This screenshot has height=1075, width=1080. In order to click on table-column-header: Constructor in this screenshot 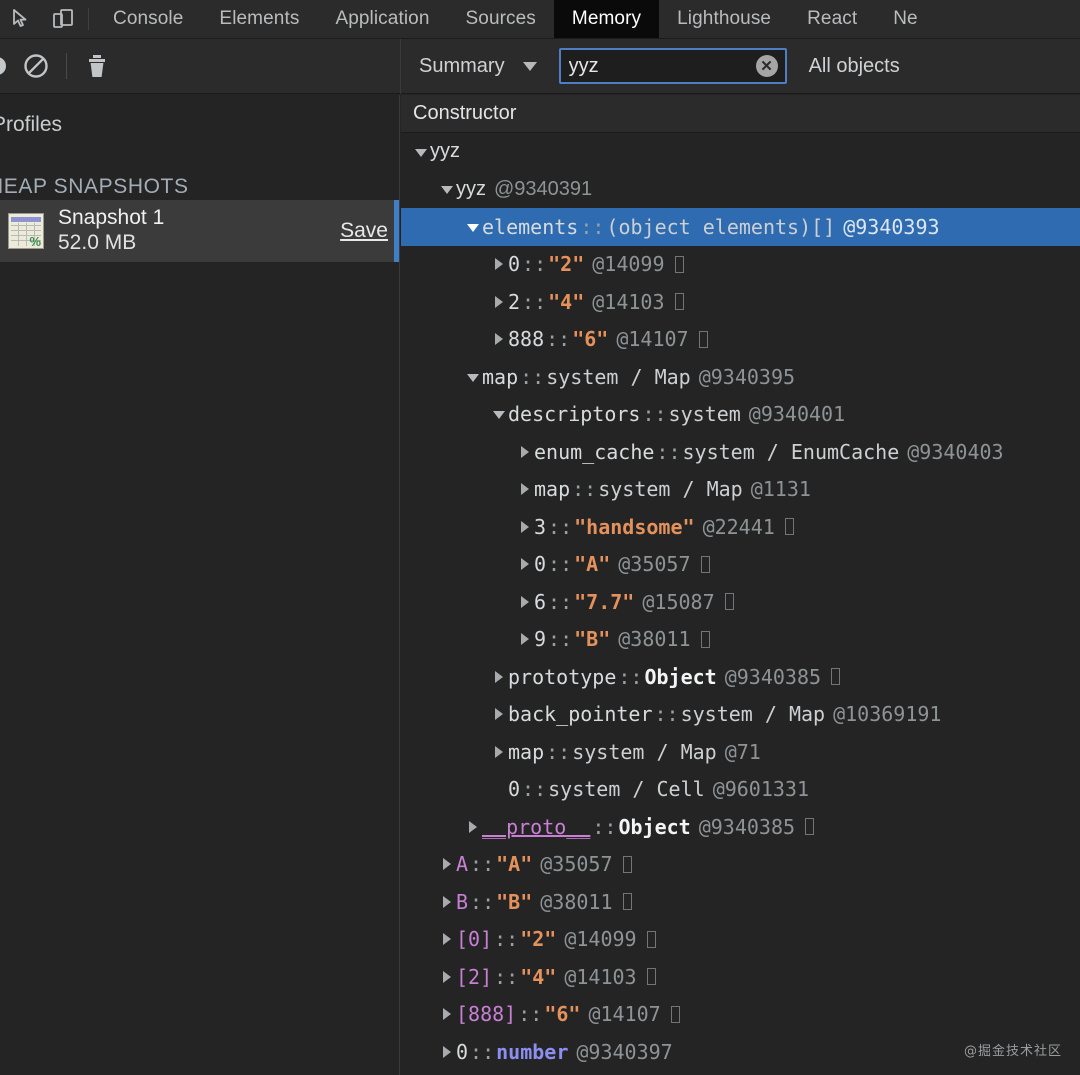, I will do `click(740, 114)`.